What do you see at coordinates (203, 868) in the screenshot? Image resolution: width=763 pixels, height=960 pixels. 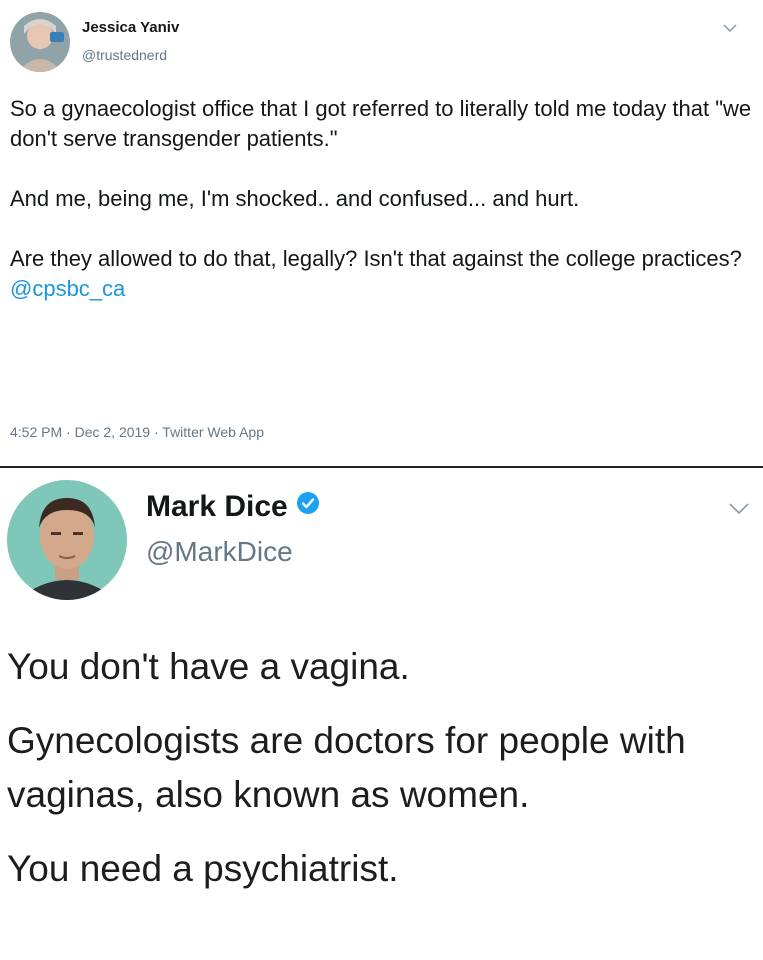 I see `tweet-paragraph: You need a psychiatrist.` at bounding box center [203, 868].